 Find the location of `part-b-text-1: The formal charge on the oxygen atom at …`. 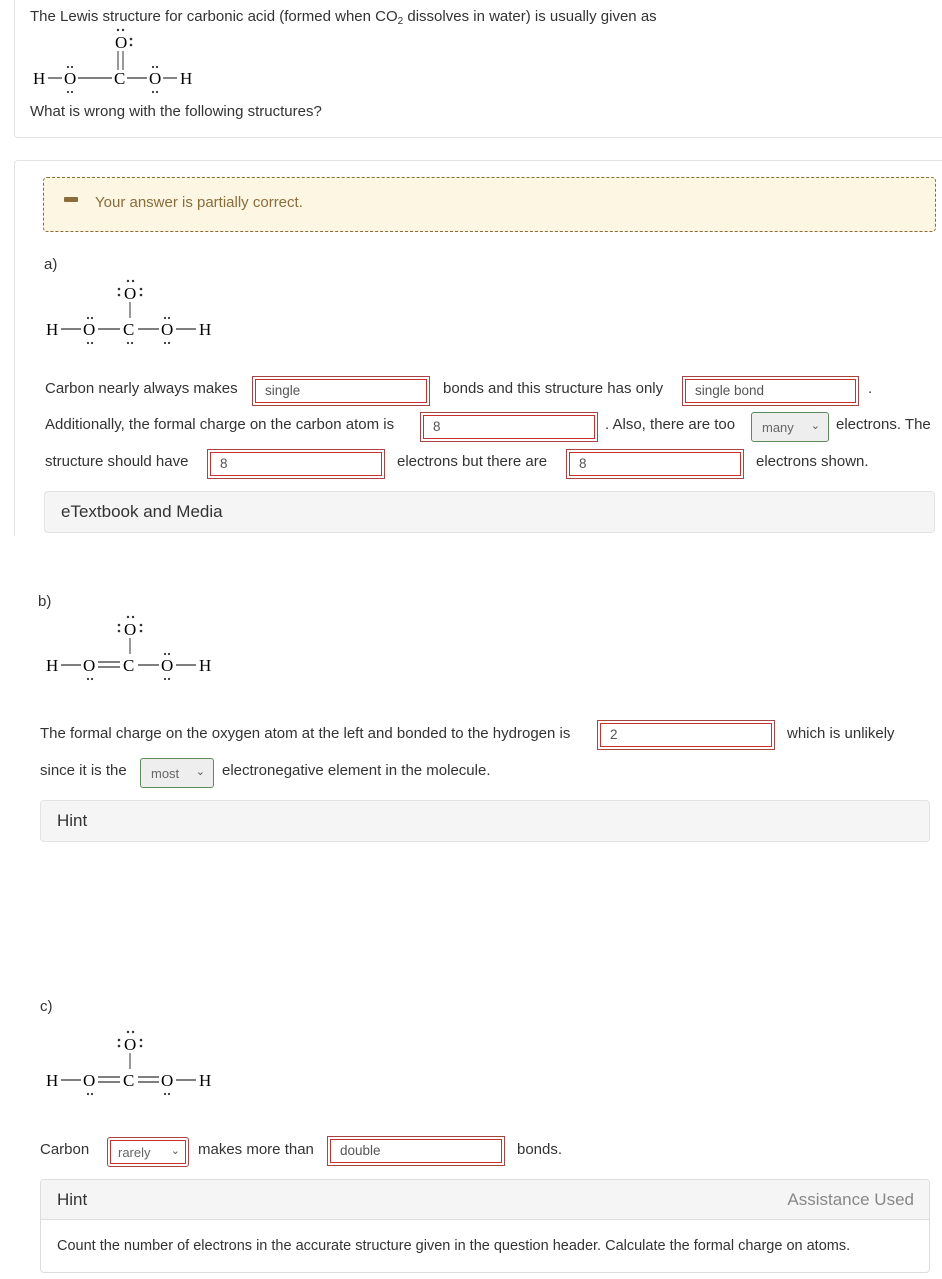

part-b-text-1: The formal charge on the oxygen atom at … is located at coordinates (305, 733).